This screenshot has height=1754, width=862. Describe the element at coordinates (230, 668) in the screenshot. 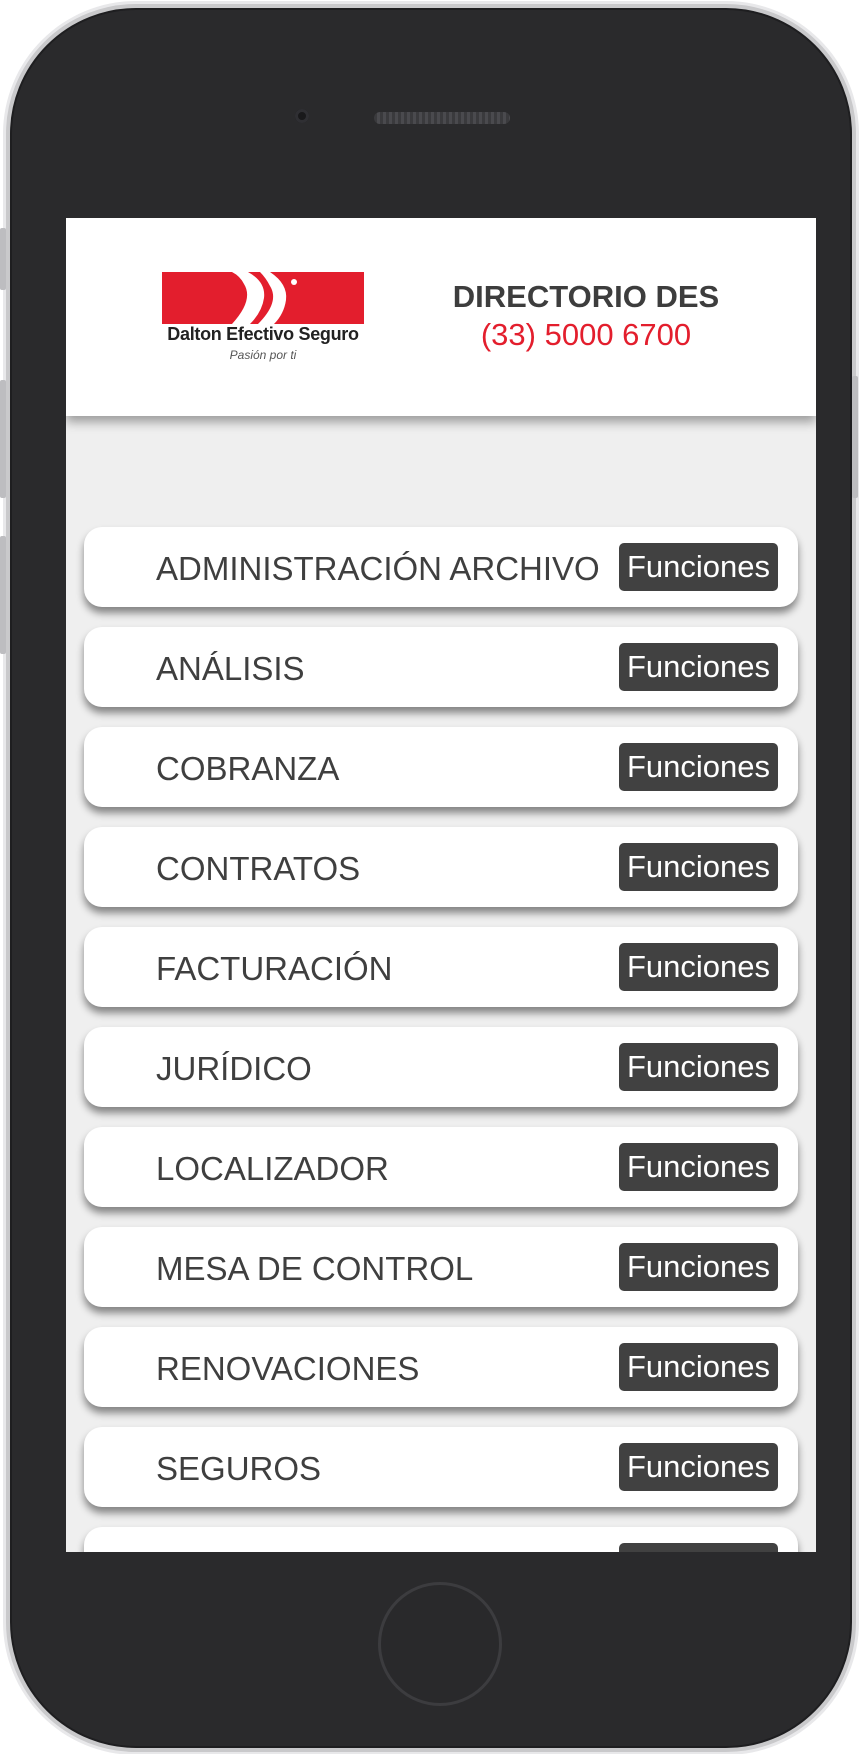

I see `department-label: ANÁLISIS` at that location.